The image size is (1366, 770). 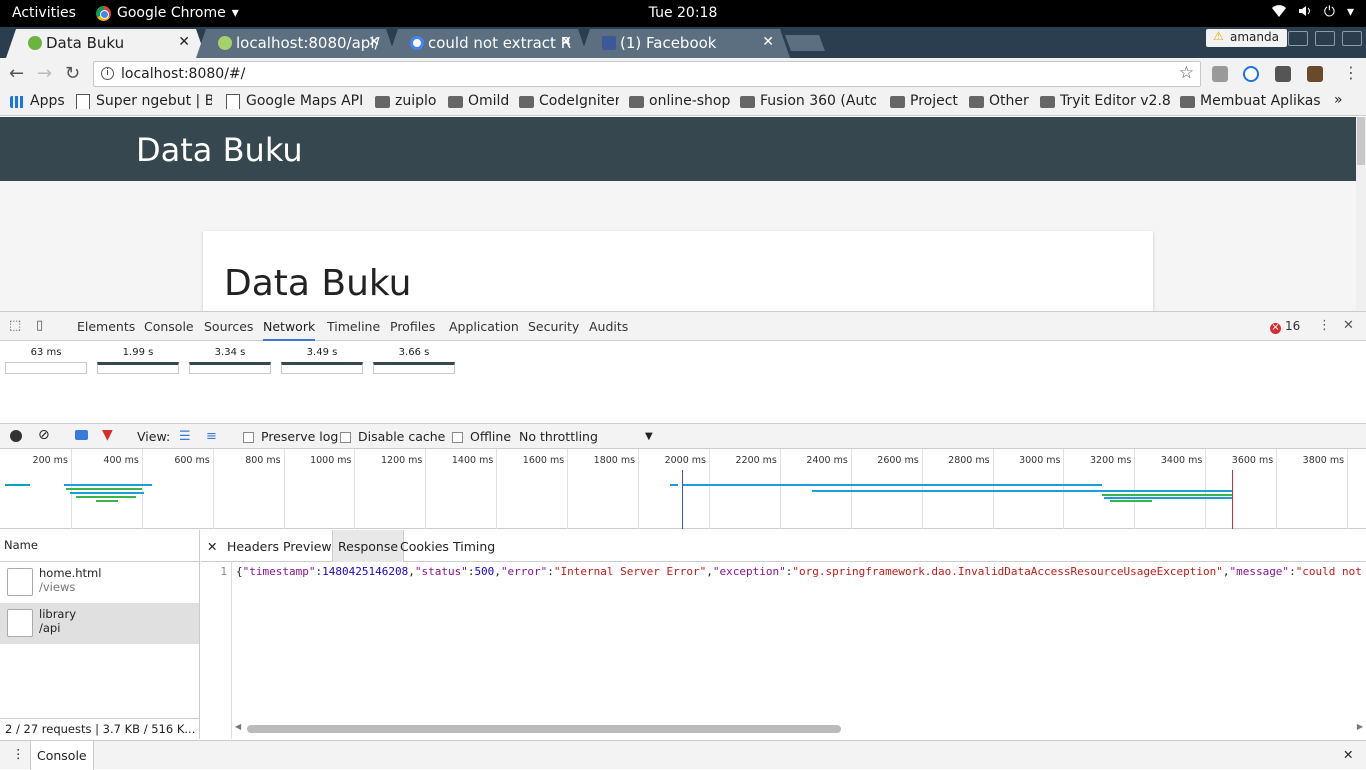 I want to click on google-icon, so click(x=417, y=43).